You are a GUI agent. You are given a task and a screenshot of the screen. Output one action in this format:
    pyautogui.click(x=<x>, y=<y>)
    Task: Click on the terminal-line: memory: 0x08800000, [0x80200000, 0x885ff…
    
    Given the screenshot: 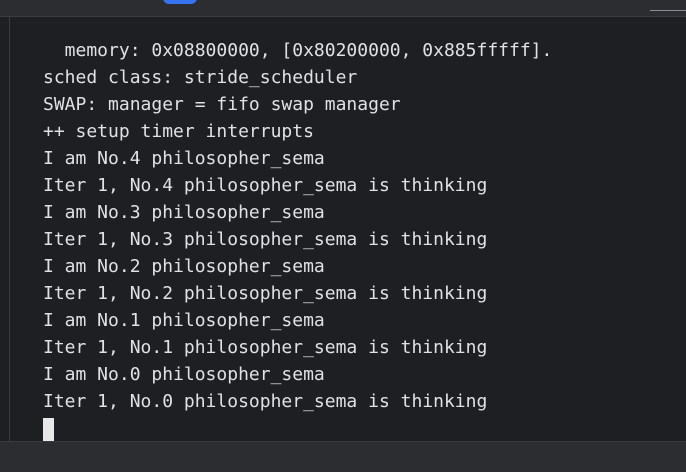 What is the action you would take?
    pyautogui.click(x=298, y=50)
    